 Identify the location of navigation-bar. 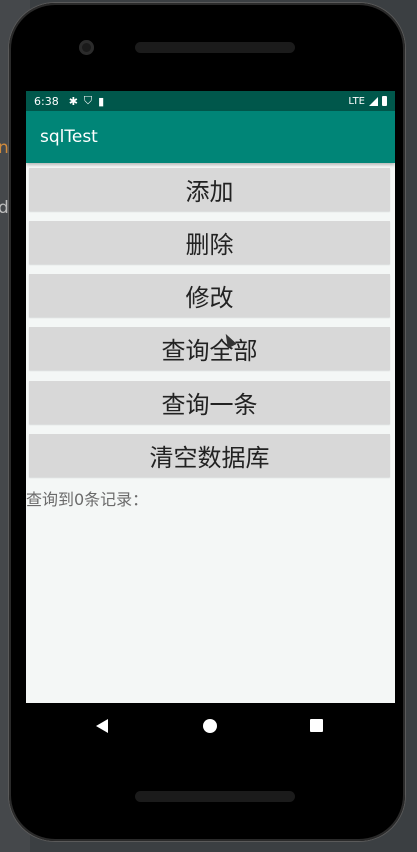
(210, 726).